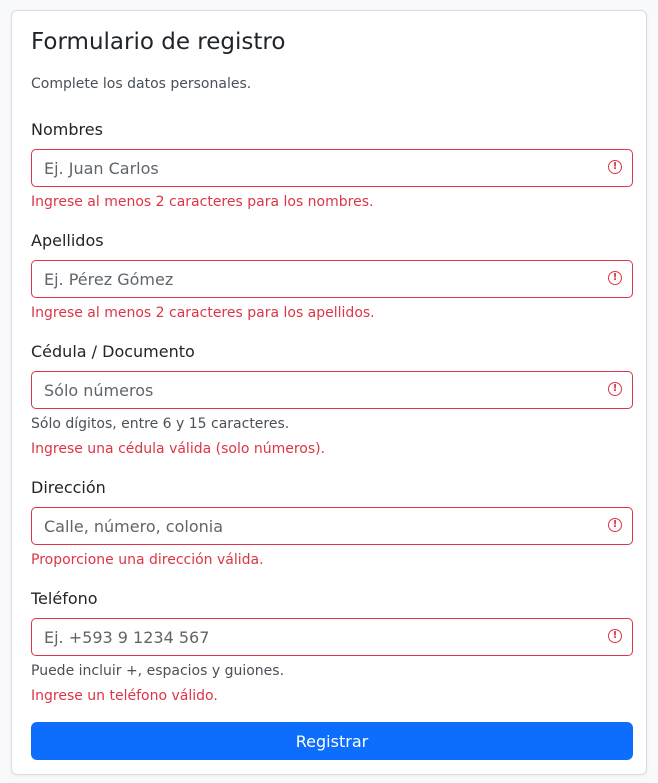 The image size is (658, 783). Describe the element at coordinates (67, 129) in the screenshot. I see `nombres-label: Nombres` at that location.